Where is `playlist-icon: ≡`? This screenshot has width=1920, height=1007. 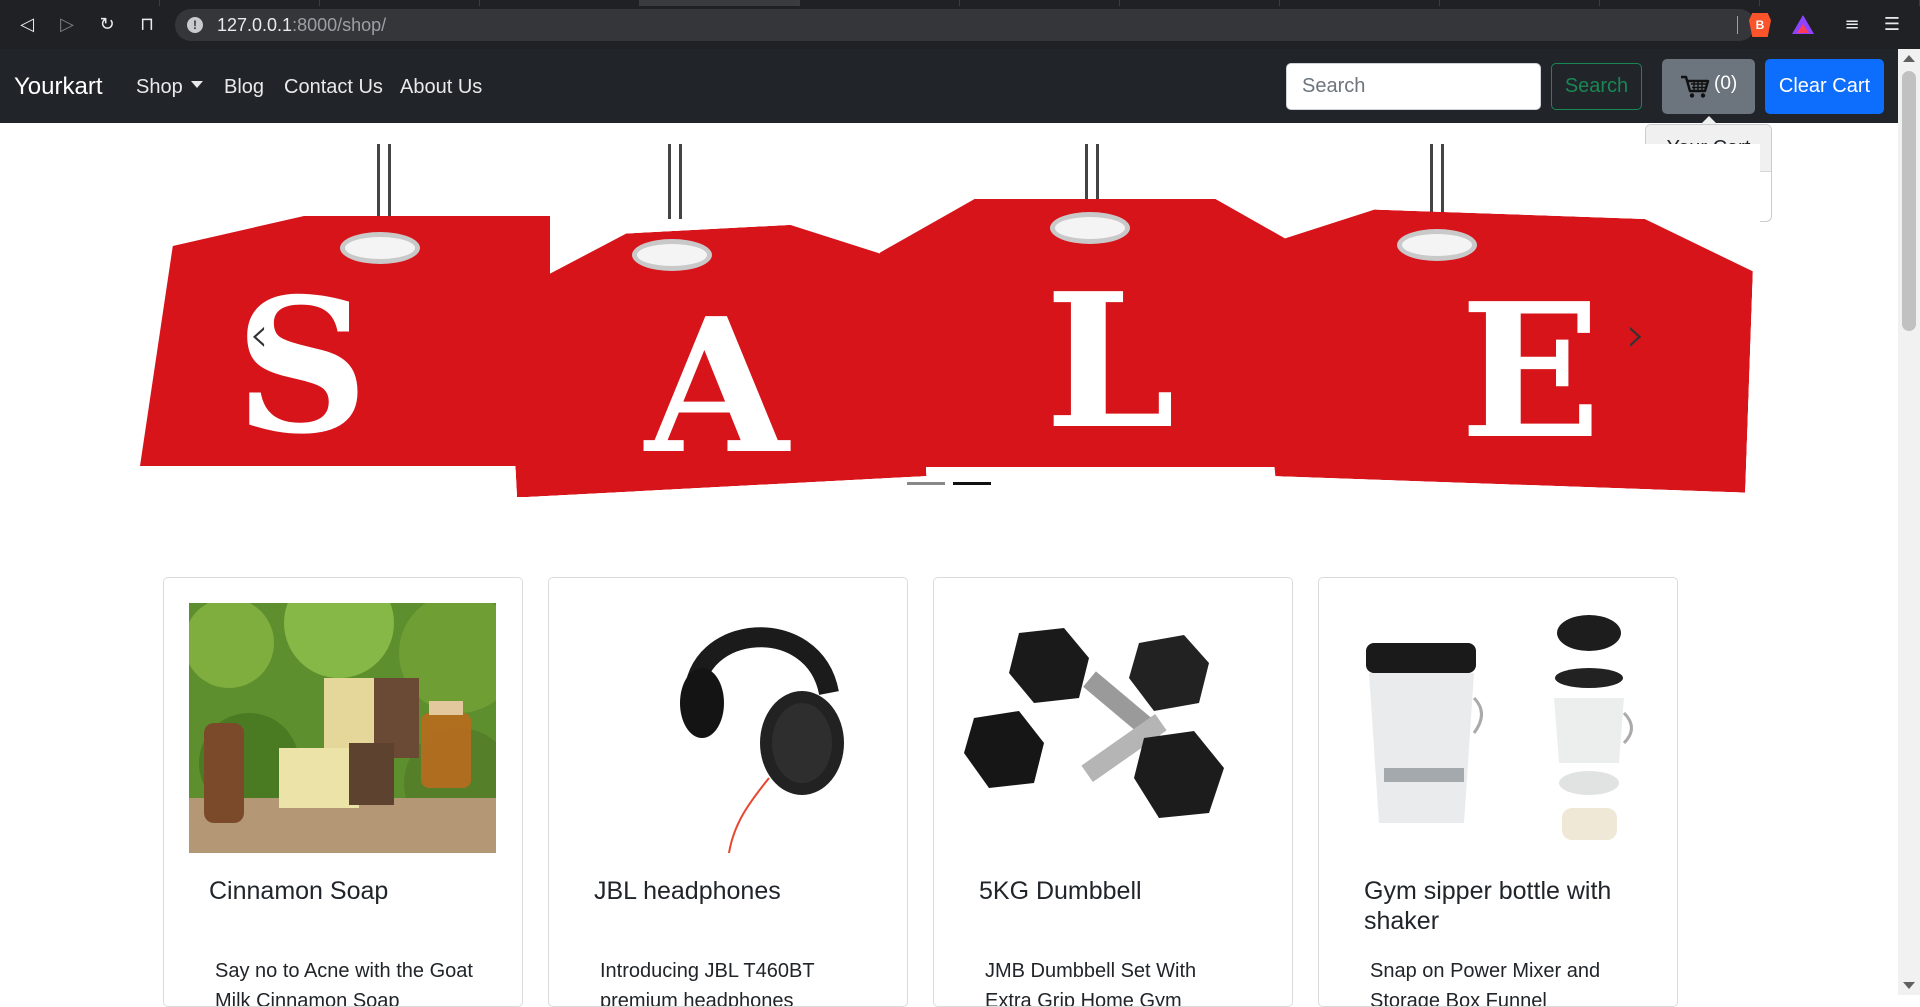
playlist-icon: ≡ is located at coordinates (1852, 25).